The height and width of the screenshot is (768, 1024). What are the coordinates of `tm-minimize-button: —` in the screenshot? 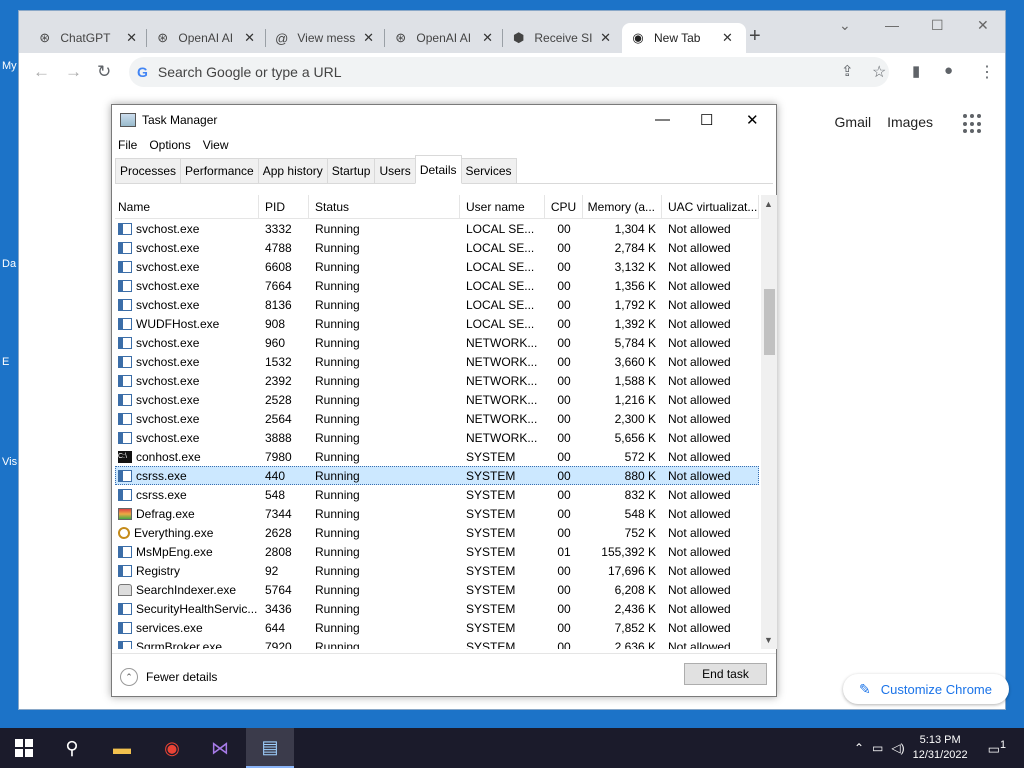 It's located at (662, 119).